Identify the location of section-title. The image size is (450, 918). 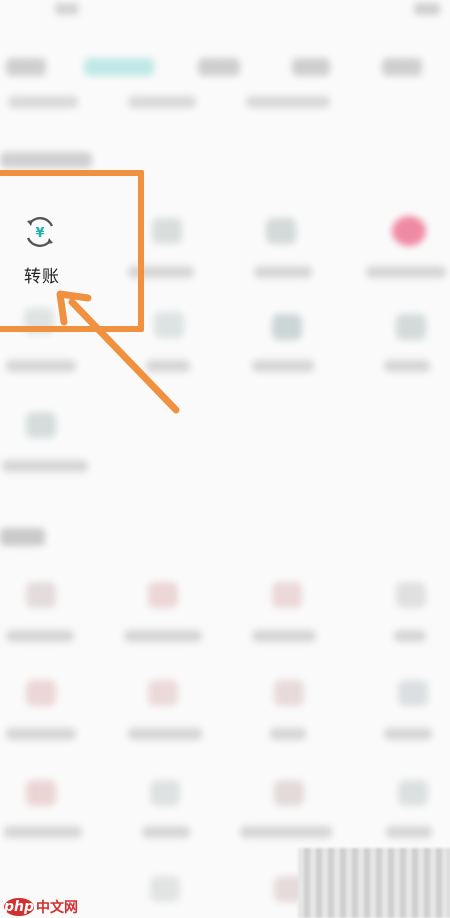
(46, 160).